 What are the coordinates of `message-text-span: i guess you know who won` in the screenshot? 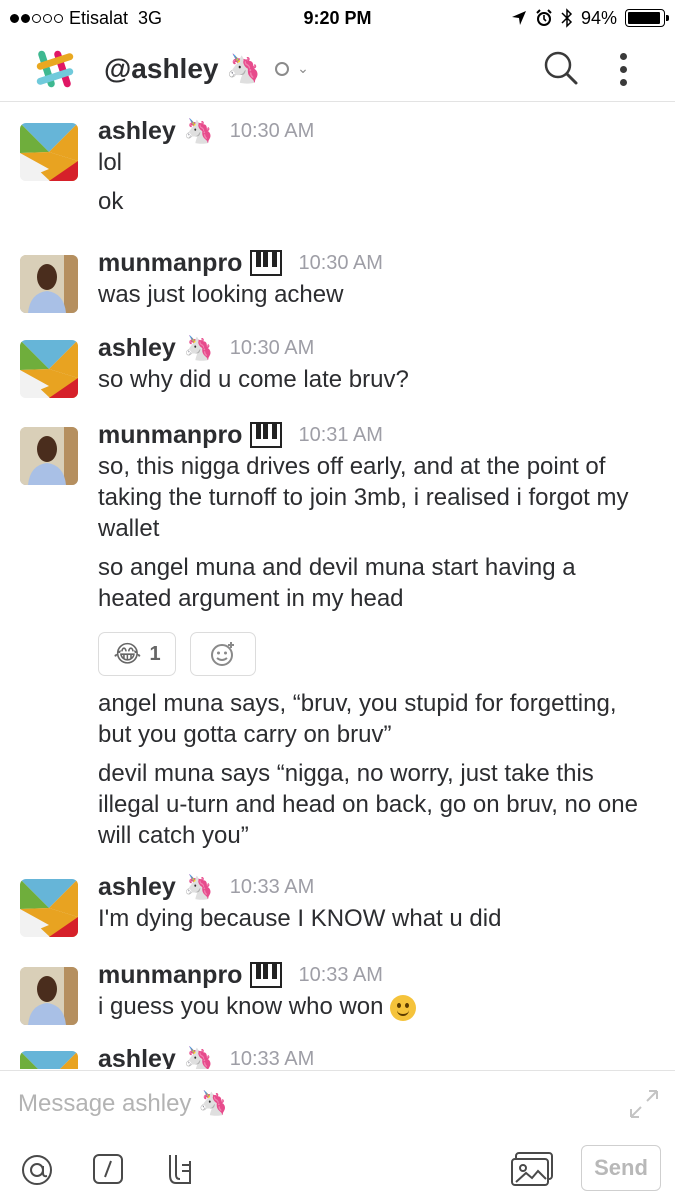 It's located at (241, 1006).